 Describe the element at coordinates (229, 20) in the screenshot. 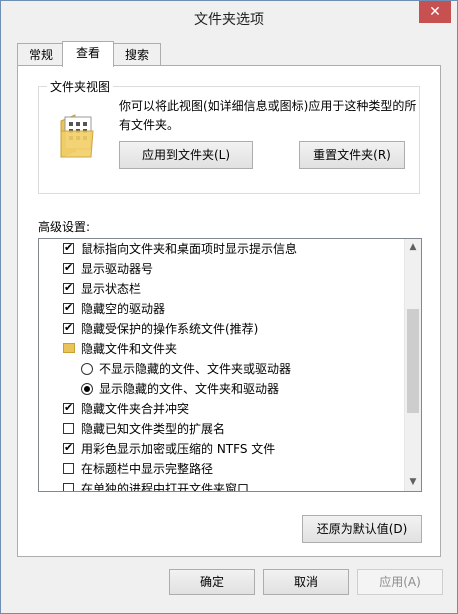

I see `window-title: 文件夹选项` at that location.